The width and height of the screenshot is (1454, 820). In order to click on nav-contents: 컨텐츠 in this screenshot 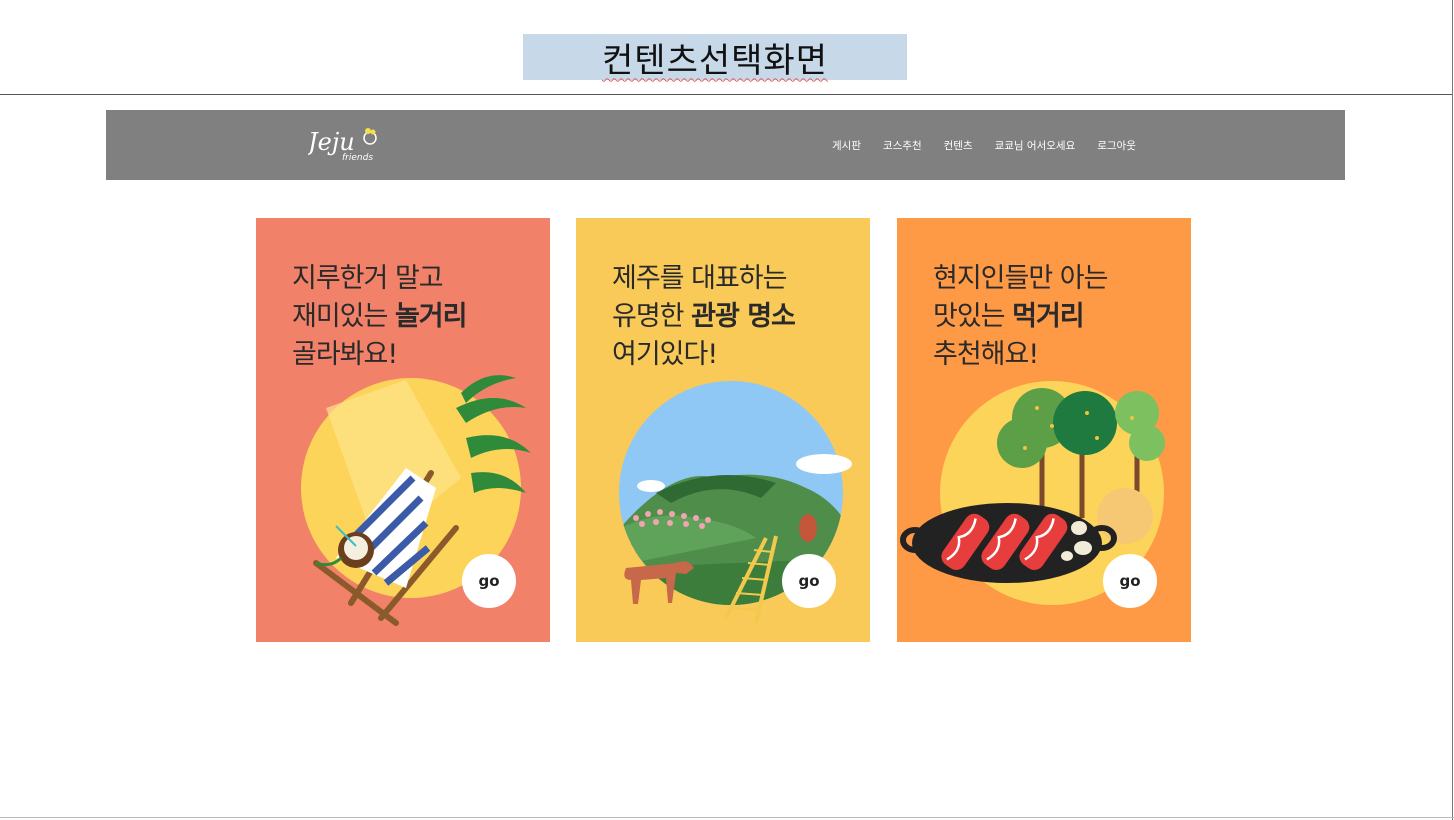, I will do `click(958, 145)`.